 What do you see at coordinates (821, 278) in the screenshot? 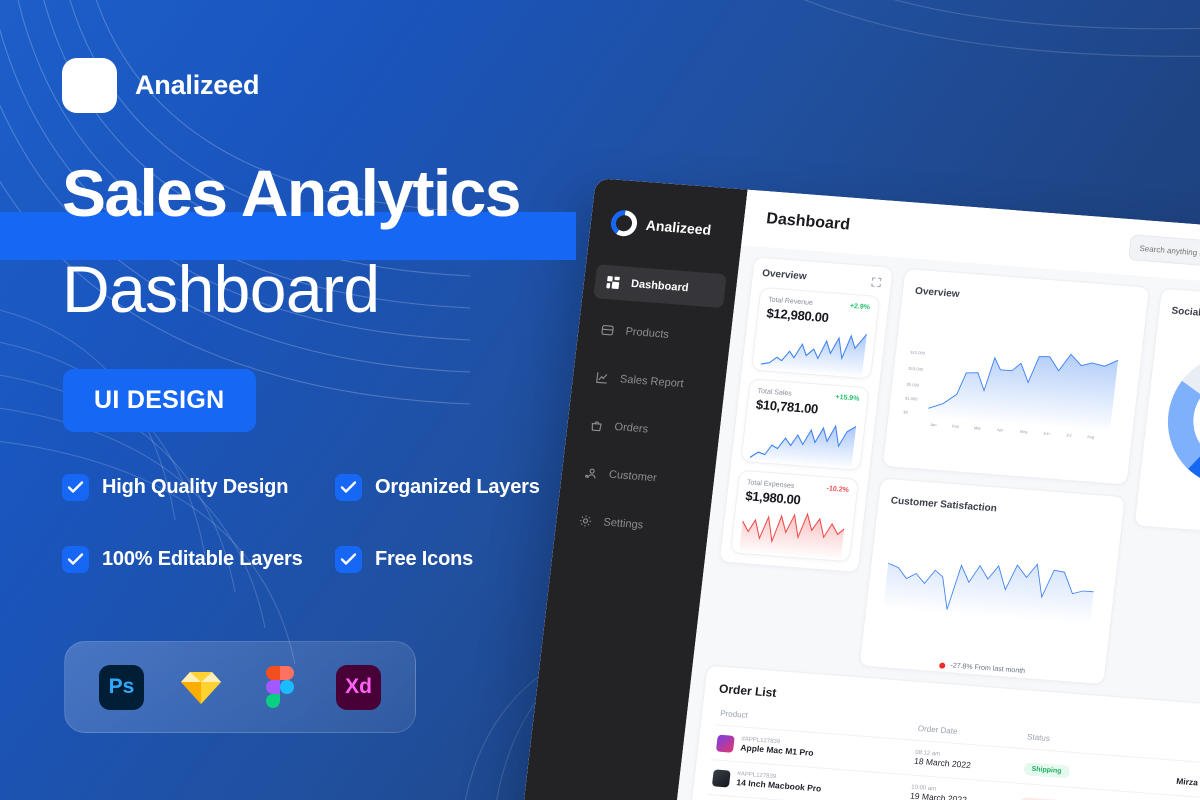
I see `overview-panel-header: Overview` at bounding box center [821, 278].